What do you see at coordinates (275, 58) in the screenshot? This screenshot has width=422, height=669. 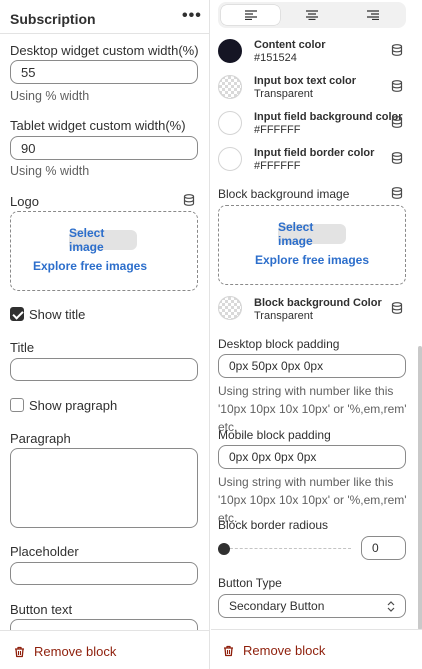 I see `content-color-value: #151524` at bounding box center [275, 58].